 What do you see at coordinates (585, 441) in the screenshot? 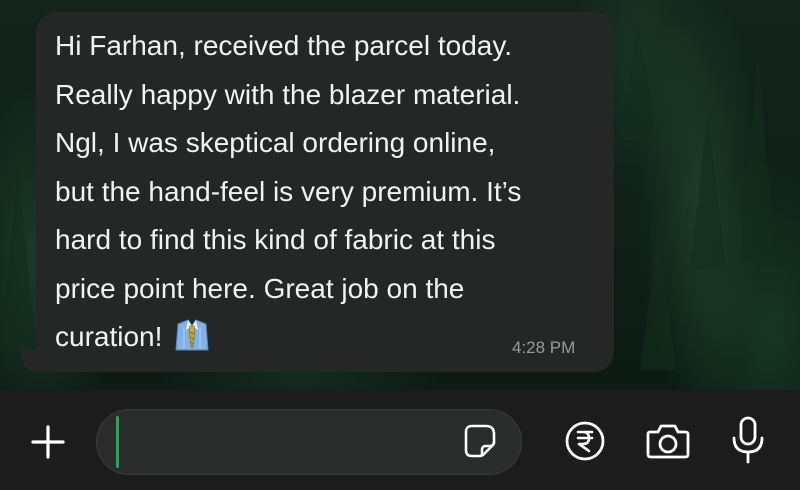
I see `rupee-payment-icon` at bounding box center [585, 441].